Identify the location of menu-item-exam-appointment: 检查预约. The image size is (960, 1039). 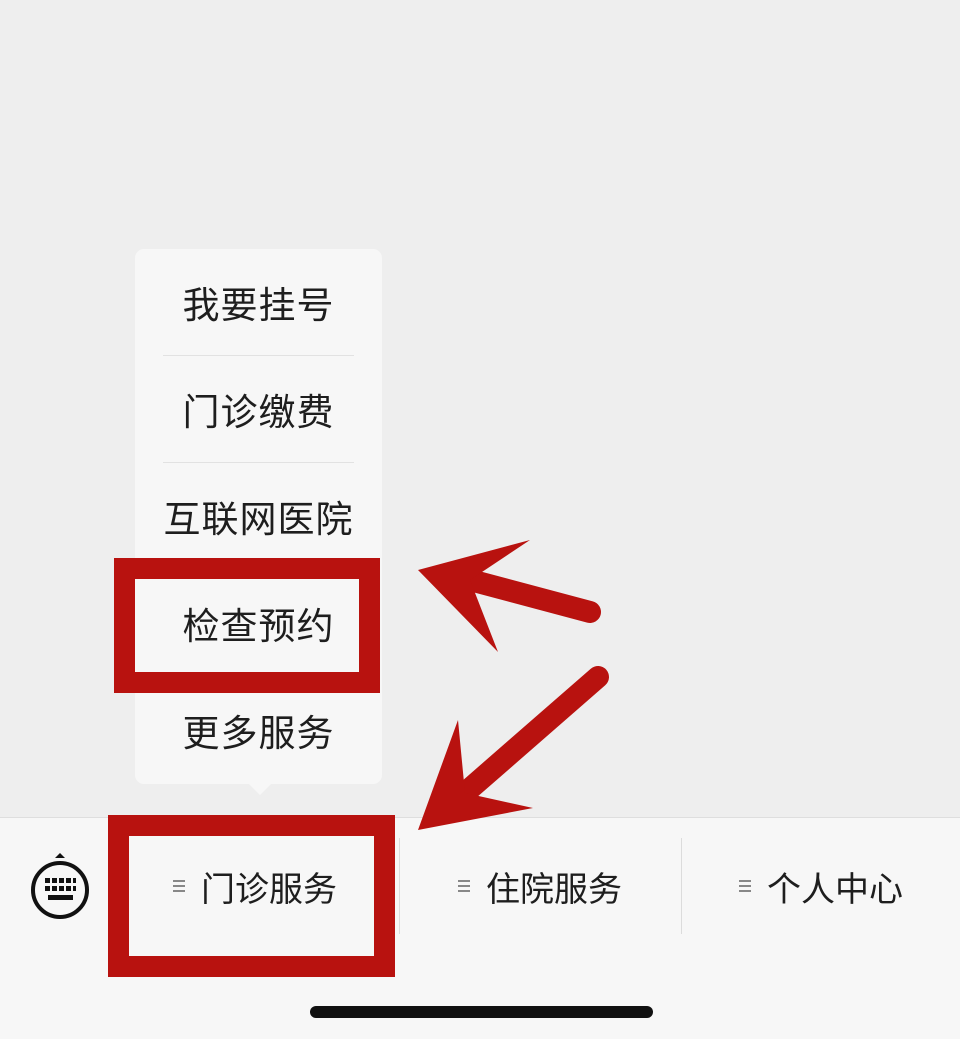
(258, 623).